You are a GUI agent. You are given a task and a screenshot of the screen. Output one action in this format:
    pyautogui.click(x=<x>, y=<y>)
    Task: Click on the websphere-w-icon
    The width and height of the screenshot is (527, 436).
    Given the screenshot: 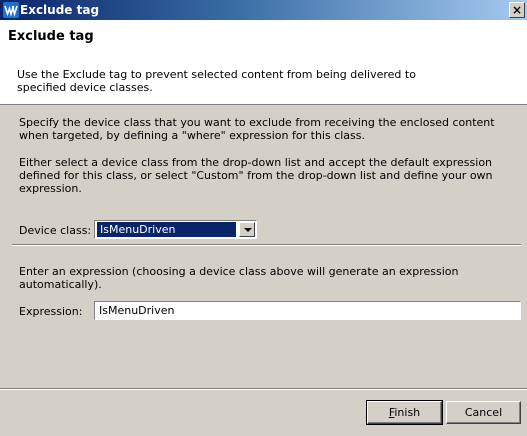 What is the action you would take?
    pyautogui.click(x=11, y=10)
    